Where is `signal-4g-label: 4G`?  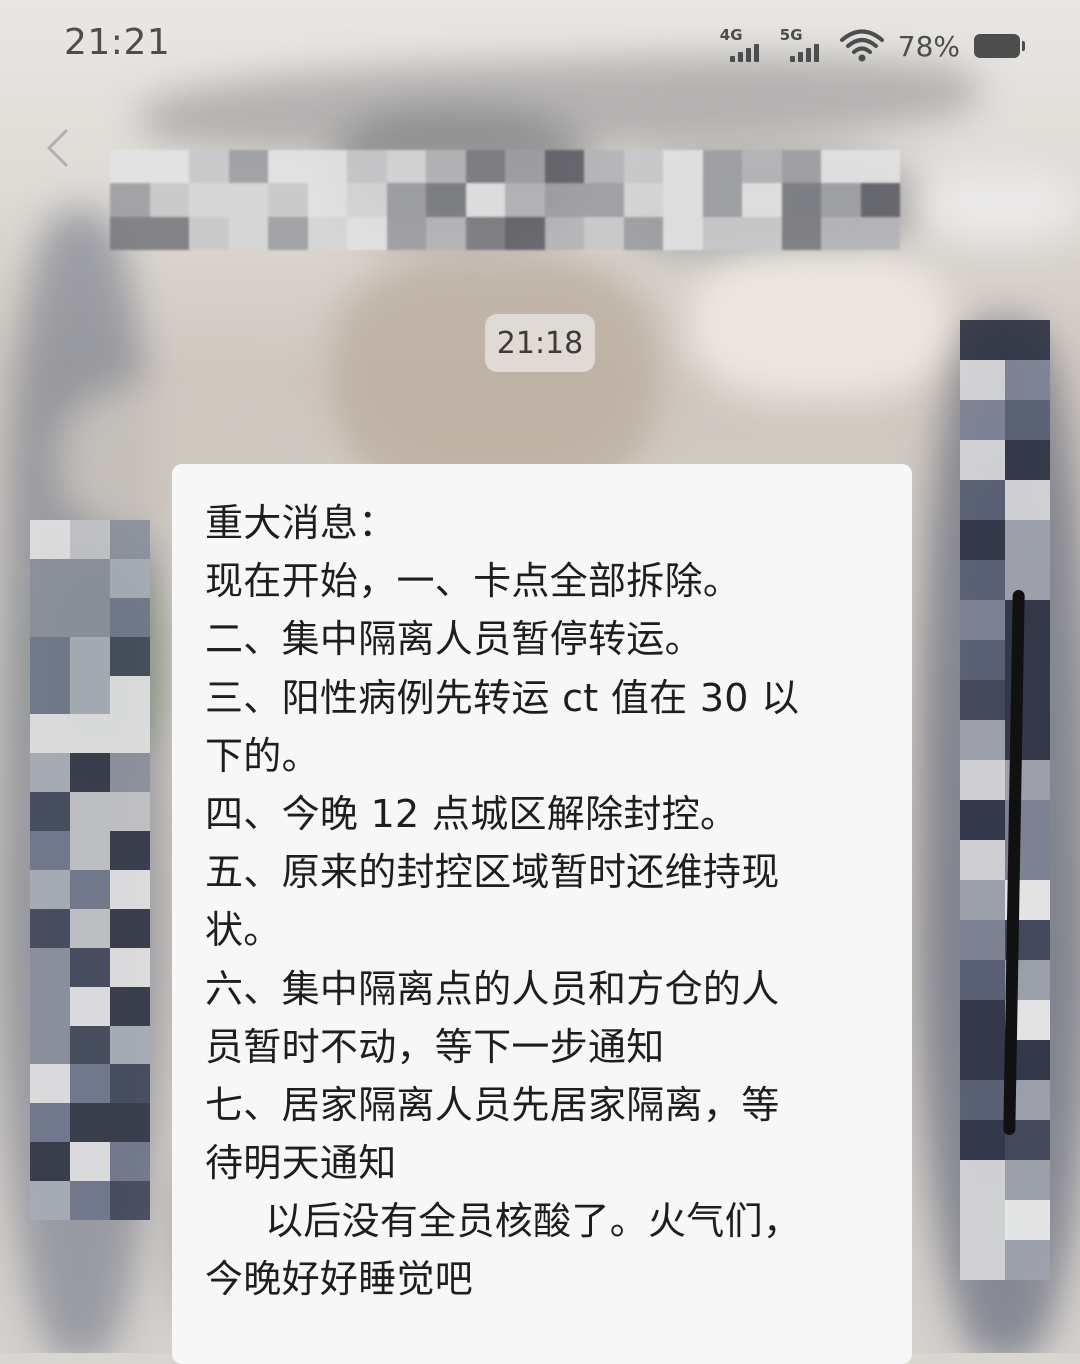
signal-4g-label: 4G is located at coordinates (731, 35).